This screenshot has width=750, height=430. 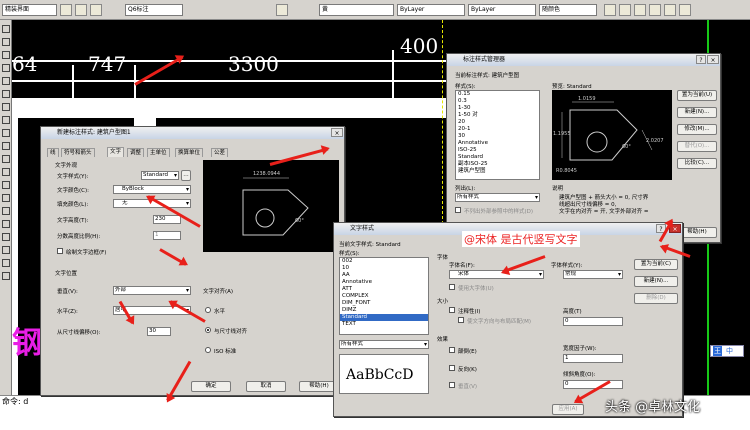 I want to click on text-style-select: Standard, so click(x=160, y=175).